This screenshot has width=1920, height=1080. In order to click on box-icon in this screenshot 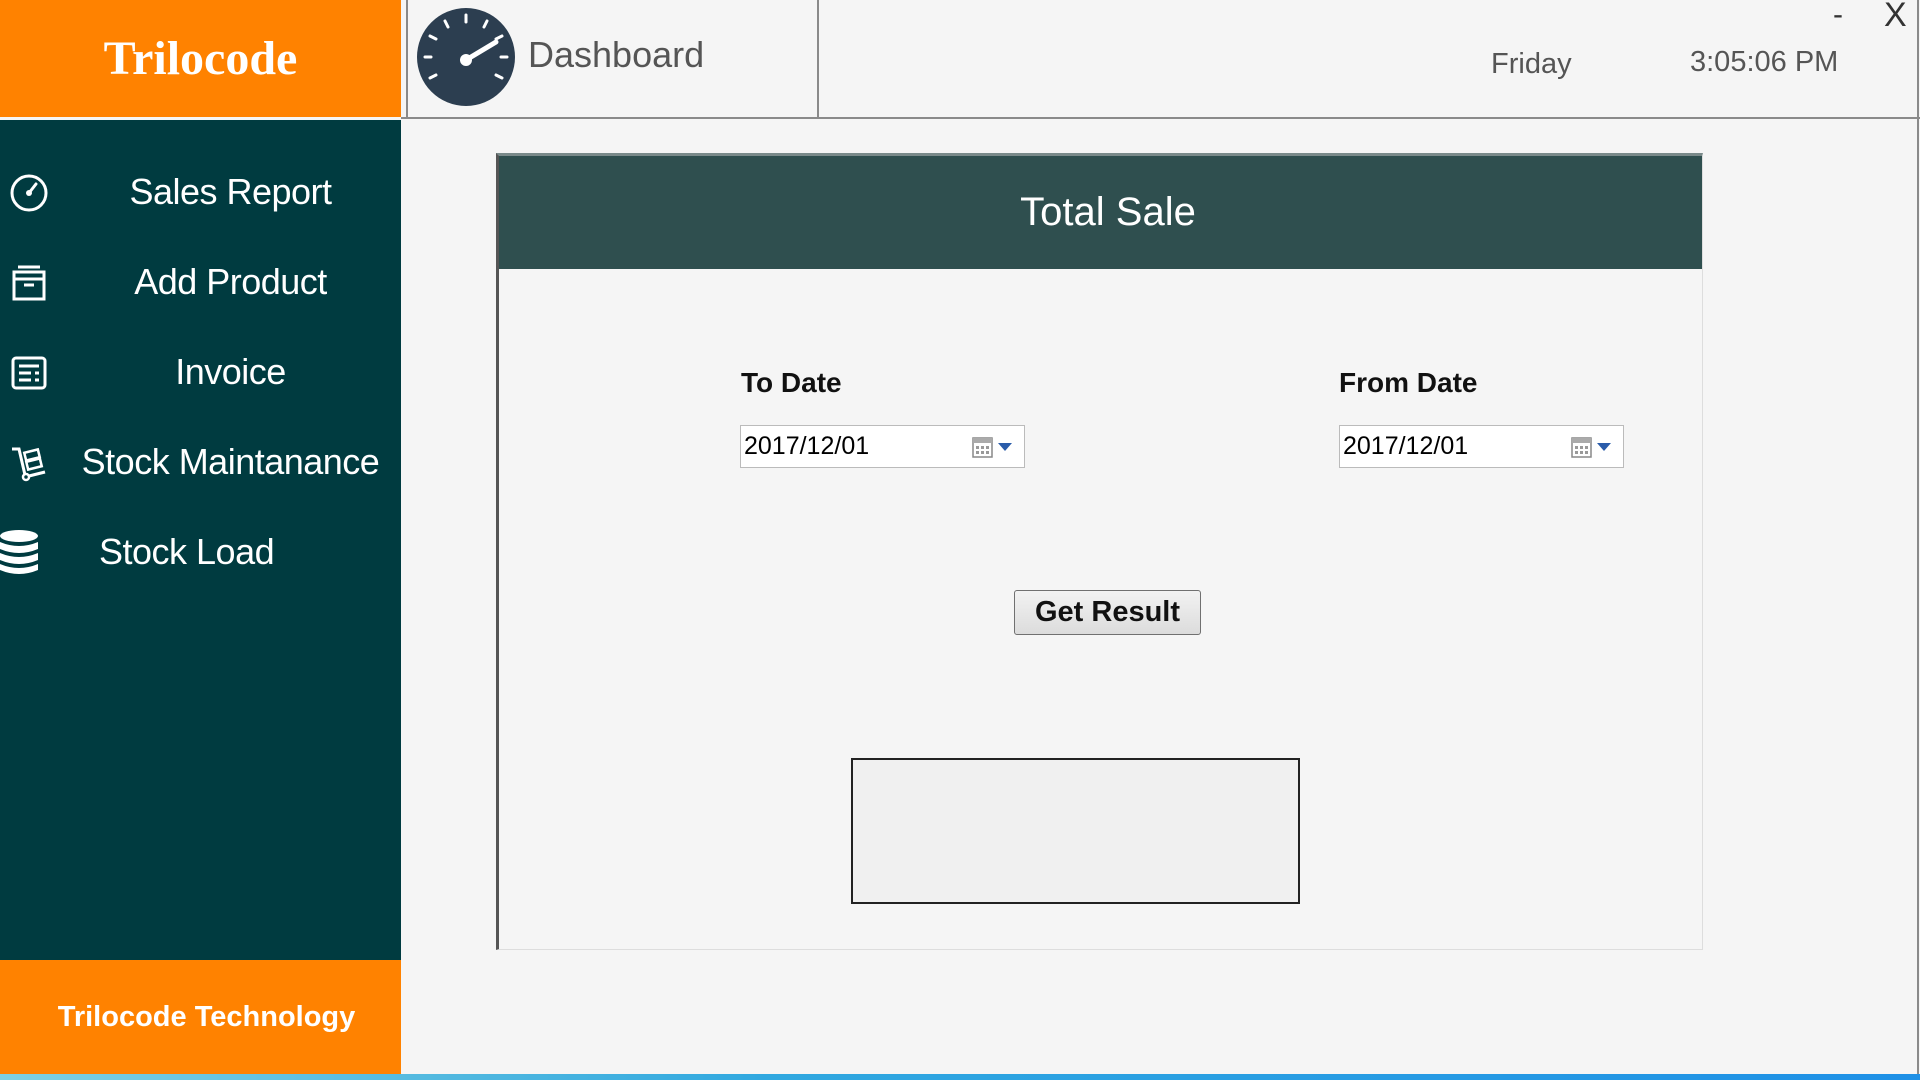, I will do `click(29, 283)`.